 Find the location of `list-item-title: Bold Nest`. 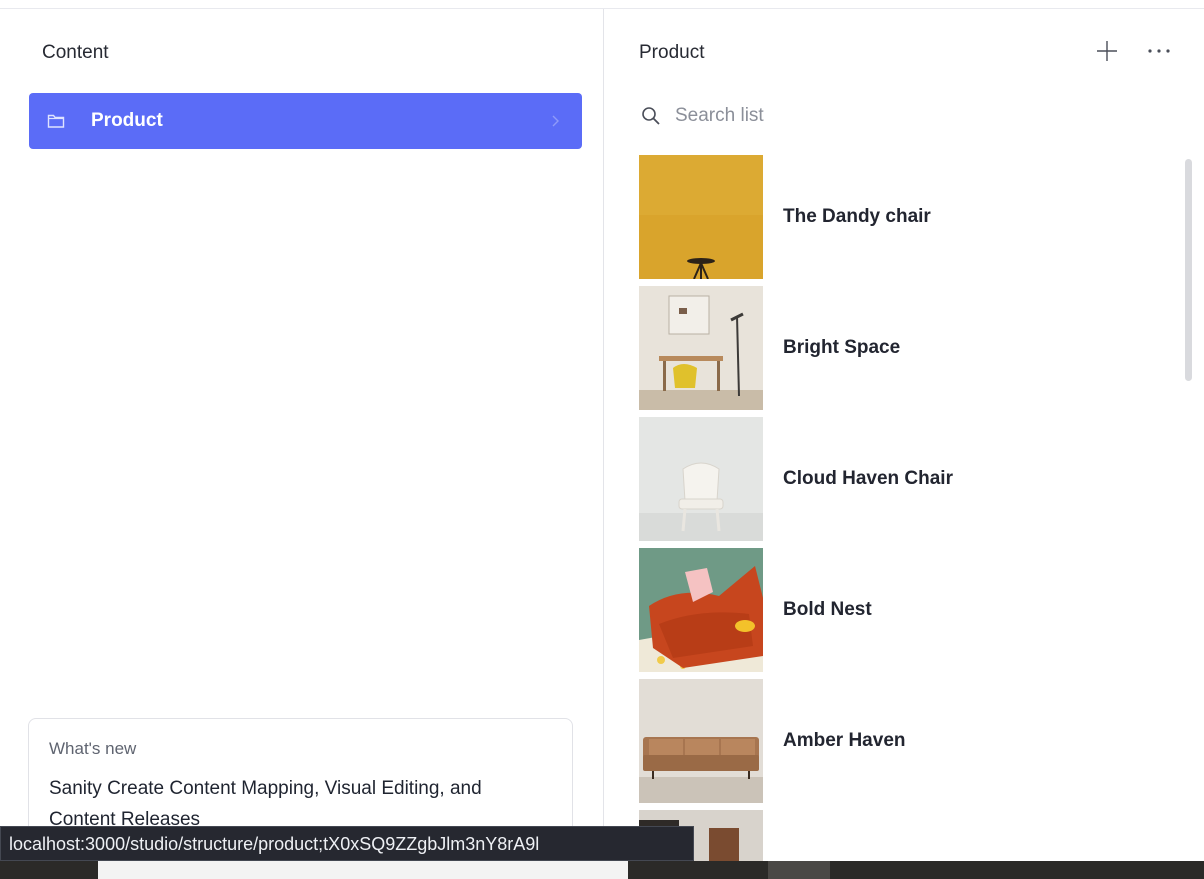

list-item-title: Bold Nest is located at coordinates (827, 609).